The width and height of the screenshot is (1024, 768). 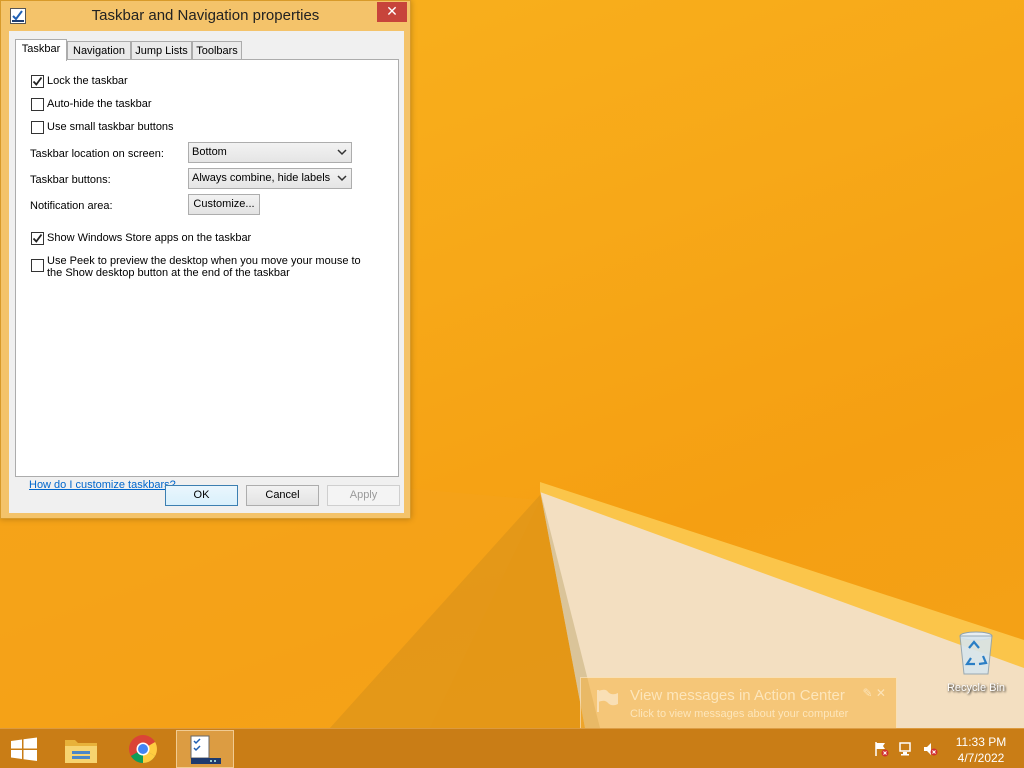 What do you see at coordinates (737, 695) in the screenshot?
I see `toast-title: View messages in Action Center` at bounding box center [737, 695].